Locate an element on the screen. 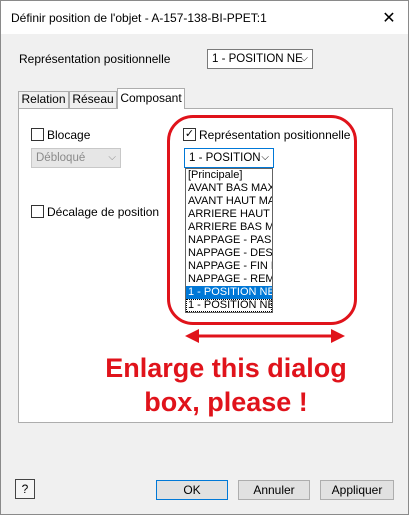 Image resolution: width=409 pixels, height=515 pixels. list-item: AVANT HAUT MAX is located at coordinates (229, 201).